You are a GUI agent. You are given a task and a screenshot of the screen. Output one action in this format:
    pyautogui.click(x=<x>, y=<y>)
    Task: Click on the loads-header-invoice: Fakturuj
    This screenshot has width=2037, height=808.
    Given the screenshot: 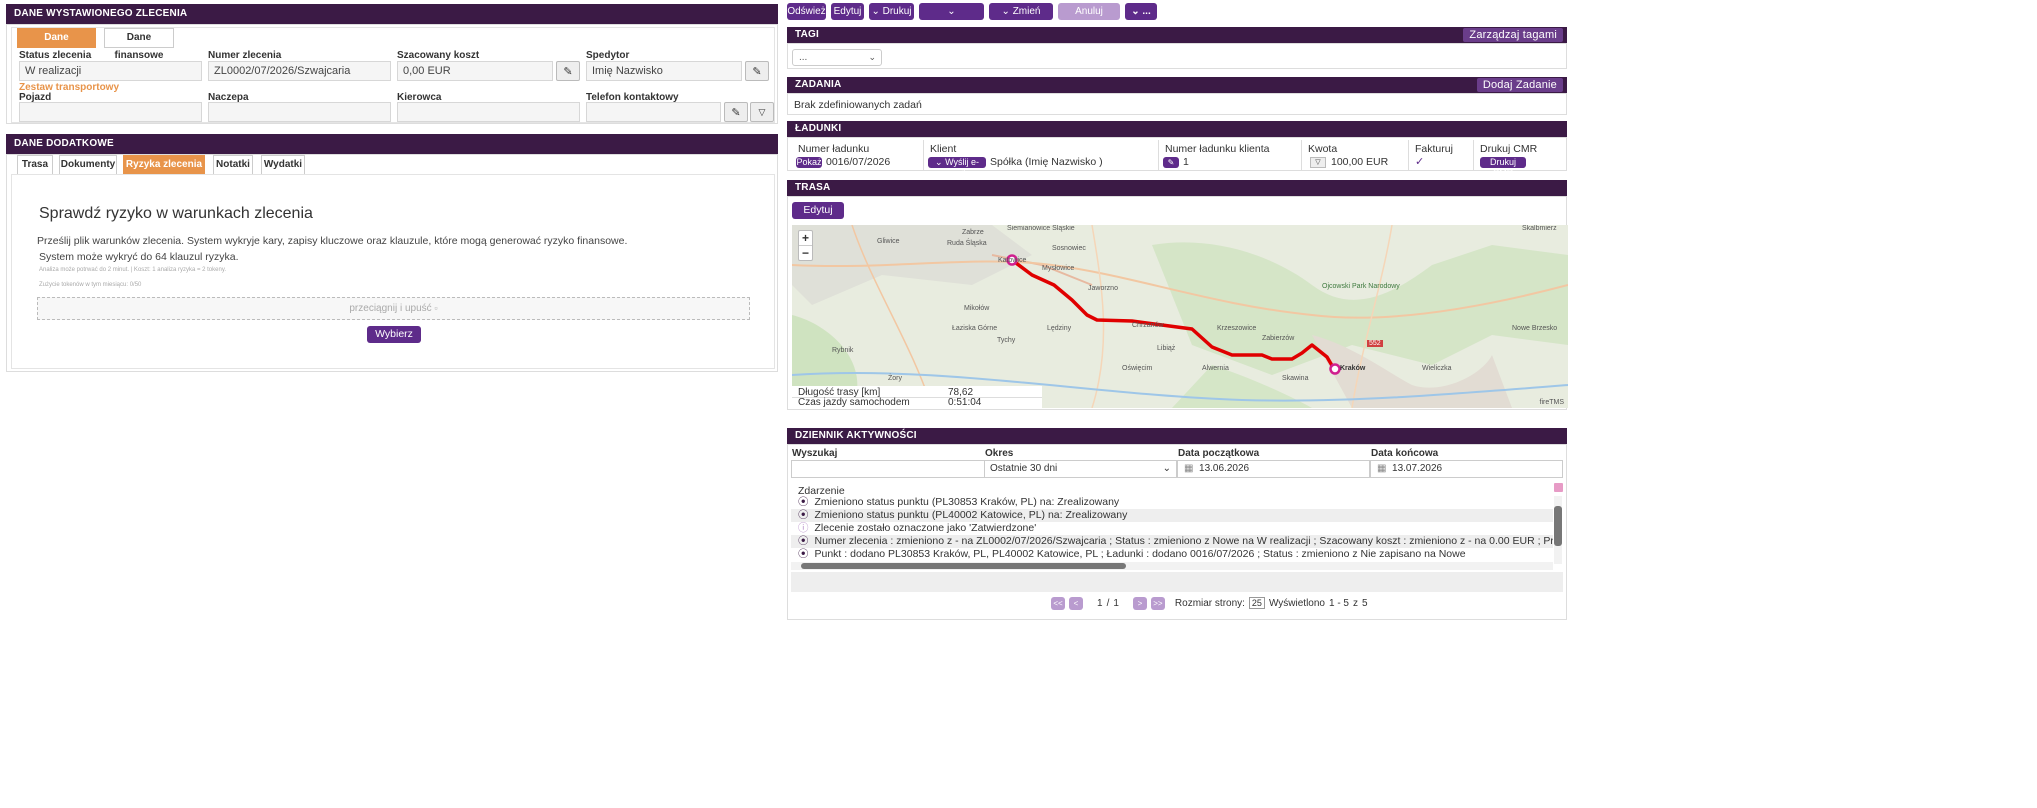 What is the action you would take?
    pyautogui.click(x=1434, y=149)
    